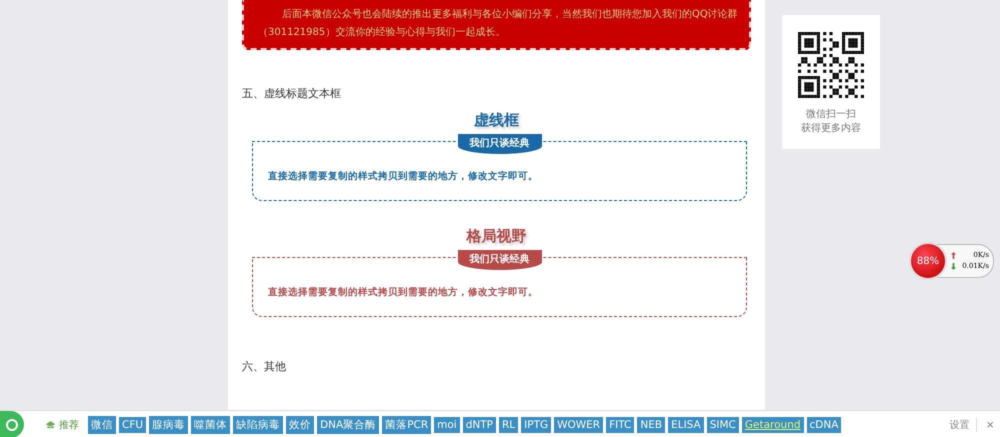 The image size is (1000, 437). Describe the element at coordinates (620, 424) in the screenshot. I see `keyword-tag: FITC` at that location.